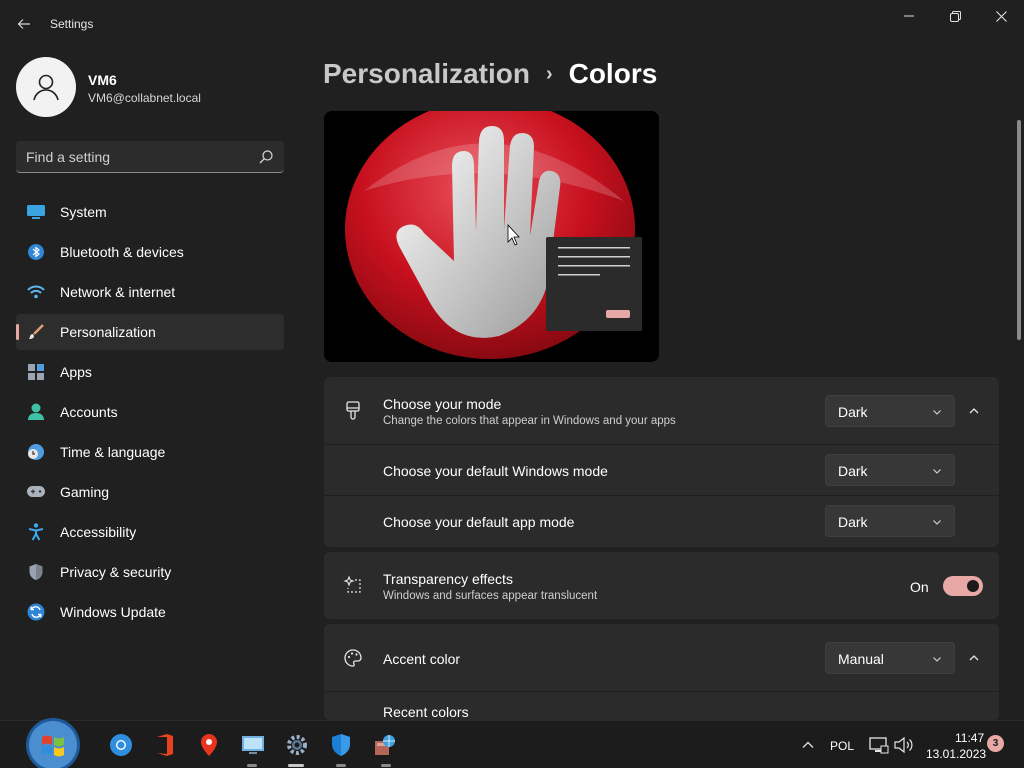 The height and width of the screenshot is (768, 1024). I want to click on avatar, so click(46, 87).